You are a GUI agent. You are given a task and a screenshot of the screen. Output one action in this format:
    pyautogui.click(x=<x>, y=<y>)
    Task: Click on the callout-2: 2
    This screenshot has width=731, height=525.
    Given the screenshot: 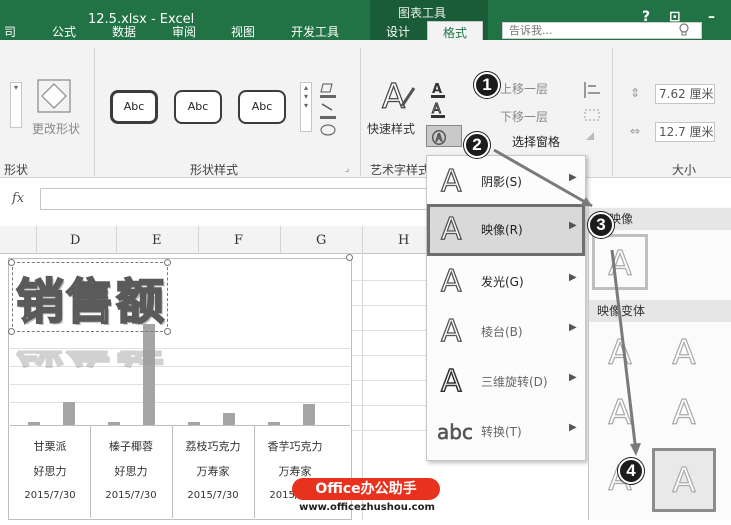 What is the action you would take?
    pyautogui.click(x=477, y=145)
    